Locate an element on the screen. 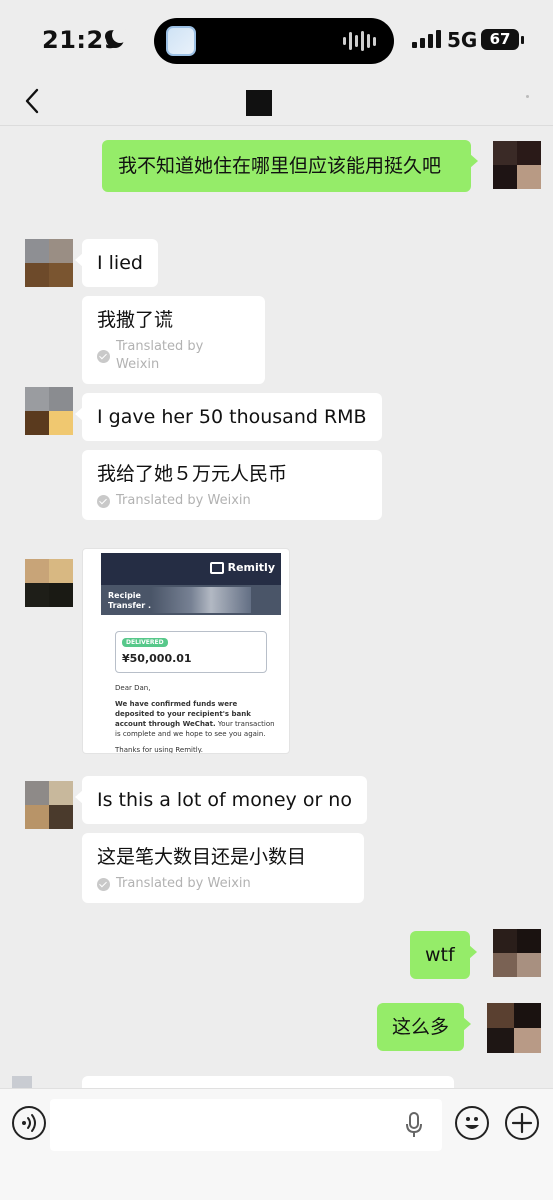  message-bubble-outgoing: 这么多 is located at coordinates (424, 1027).